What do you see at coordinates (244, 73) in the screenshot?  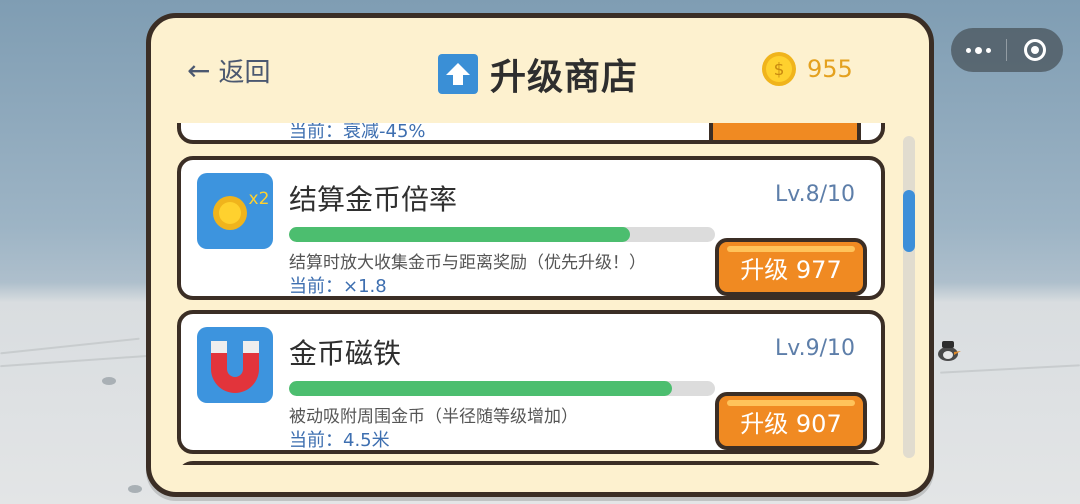 I see `back-label: 返回` at bounding box center [244, 73].